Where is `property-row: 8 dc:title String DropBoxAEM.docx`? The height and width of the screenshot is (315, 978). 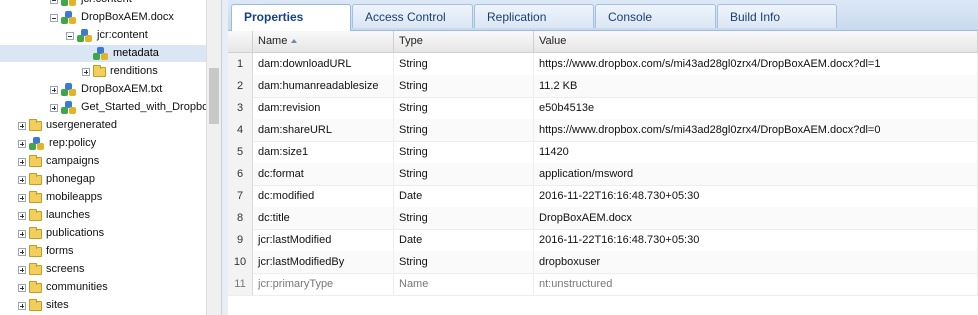
property-row: 8 dc:title String DropBoxAEM.docx is located at coordinates (603, 218).